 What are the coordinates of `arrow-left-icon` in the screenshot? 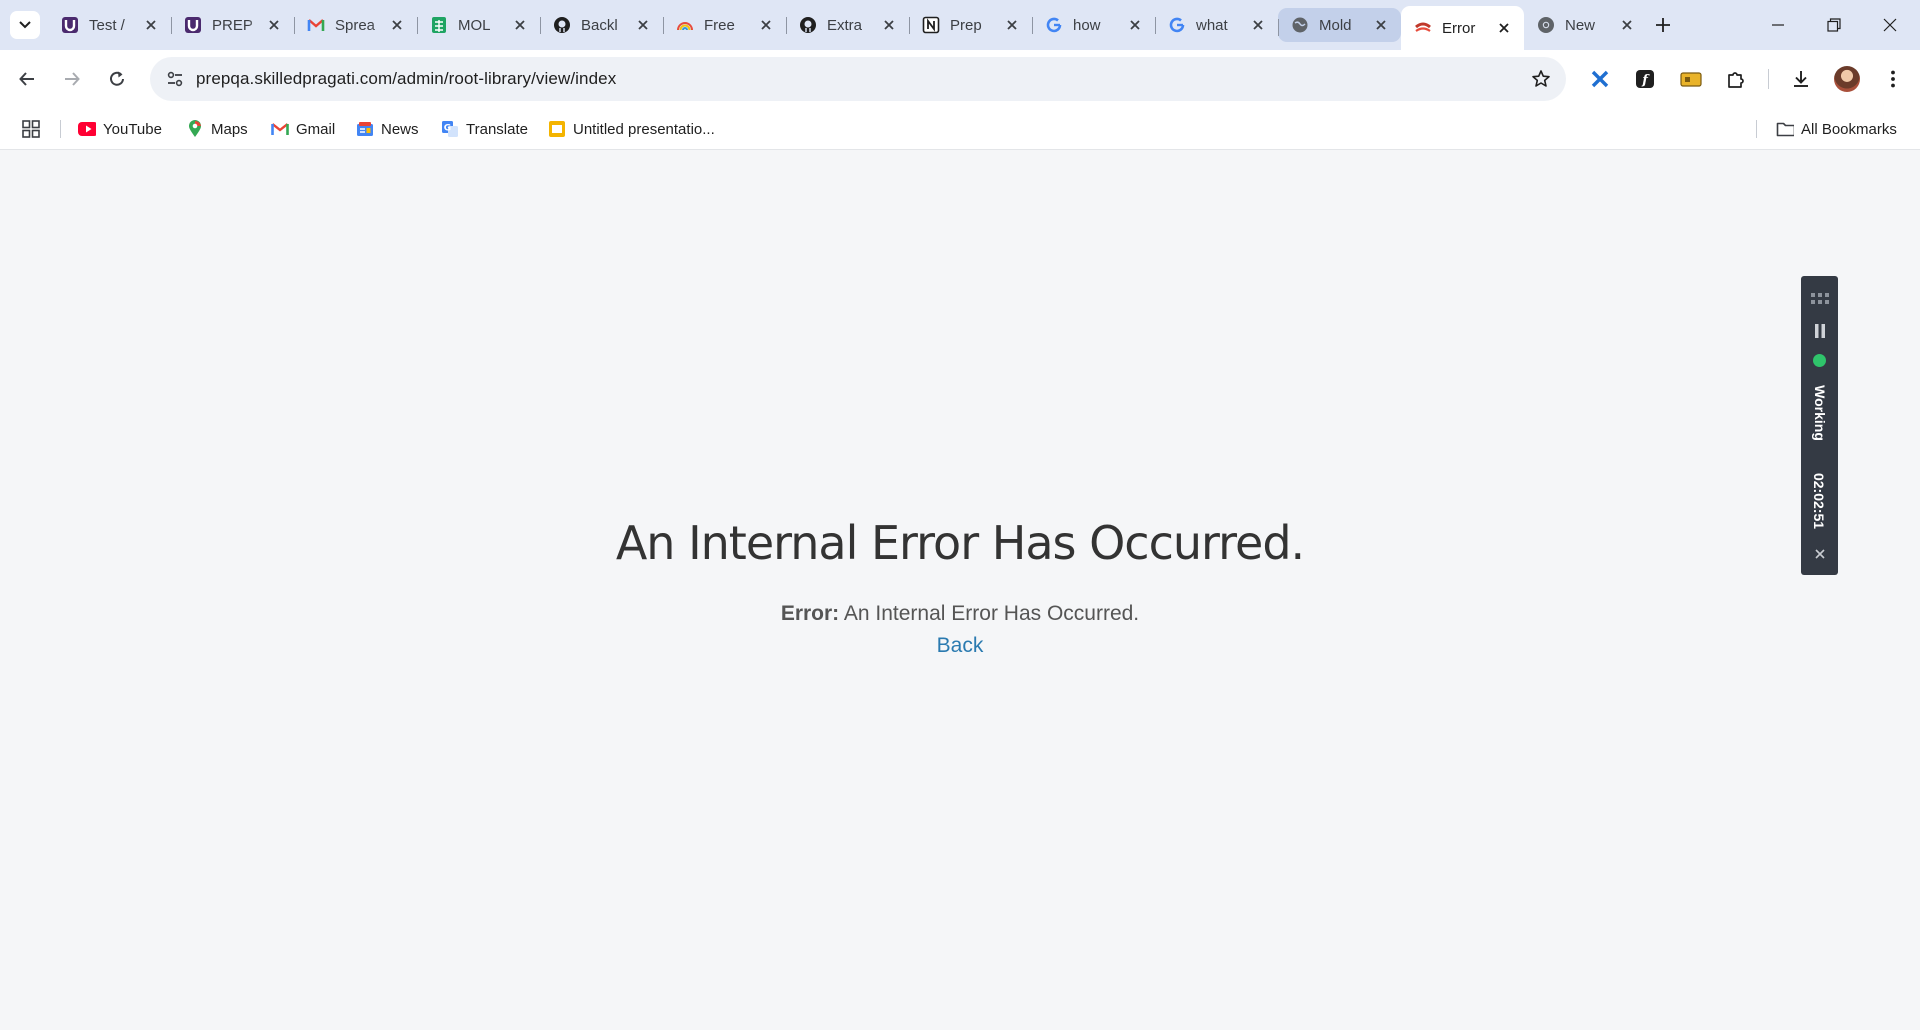 It's located at (26, 79).